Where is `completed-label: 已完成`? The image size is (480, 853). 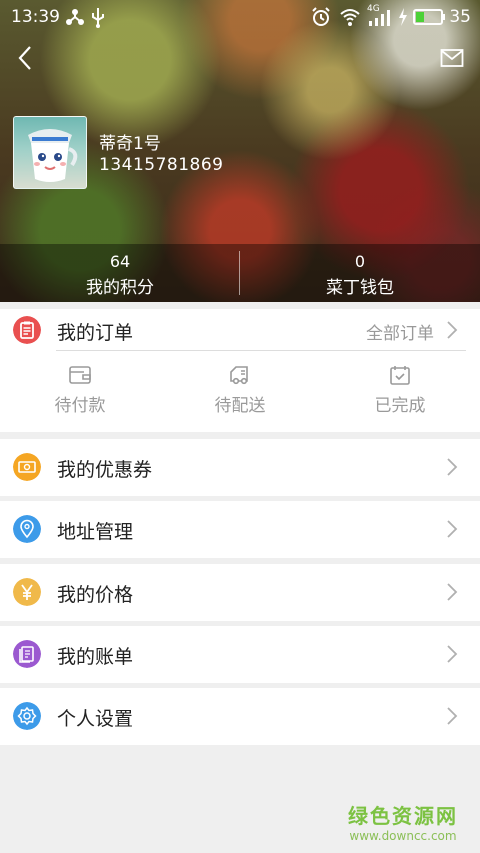 completed-label: 已完成 is located at coordinates (400, 406).